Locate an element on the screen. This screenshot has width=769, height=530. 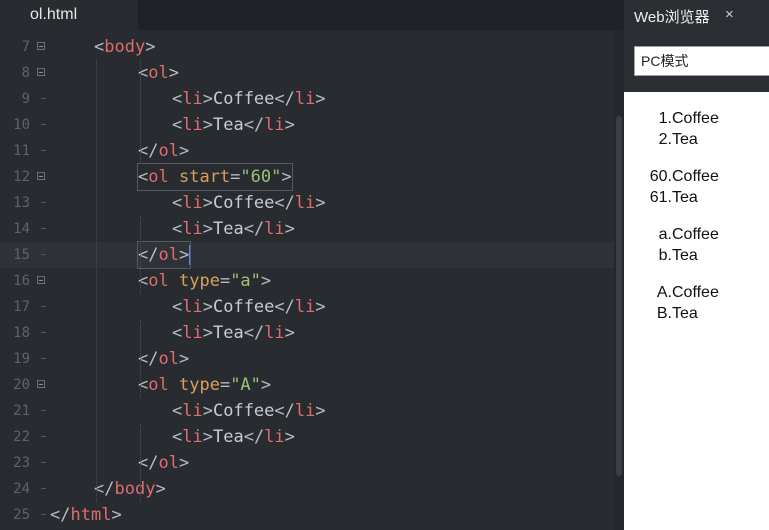
list-marker: 2. is located at coordinates (665, 139).